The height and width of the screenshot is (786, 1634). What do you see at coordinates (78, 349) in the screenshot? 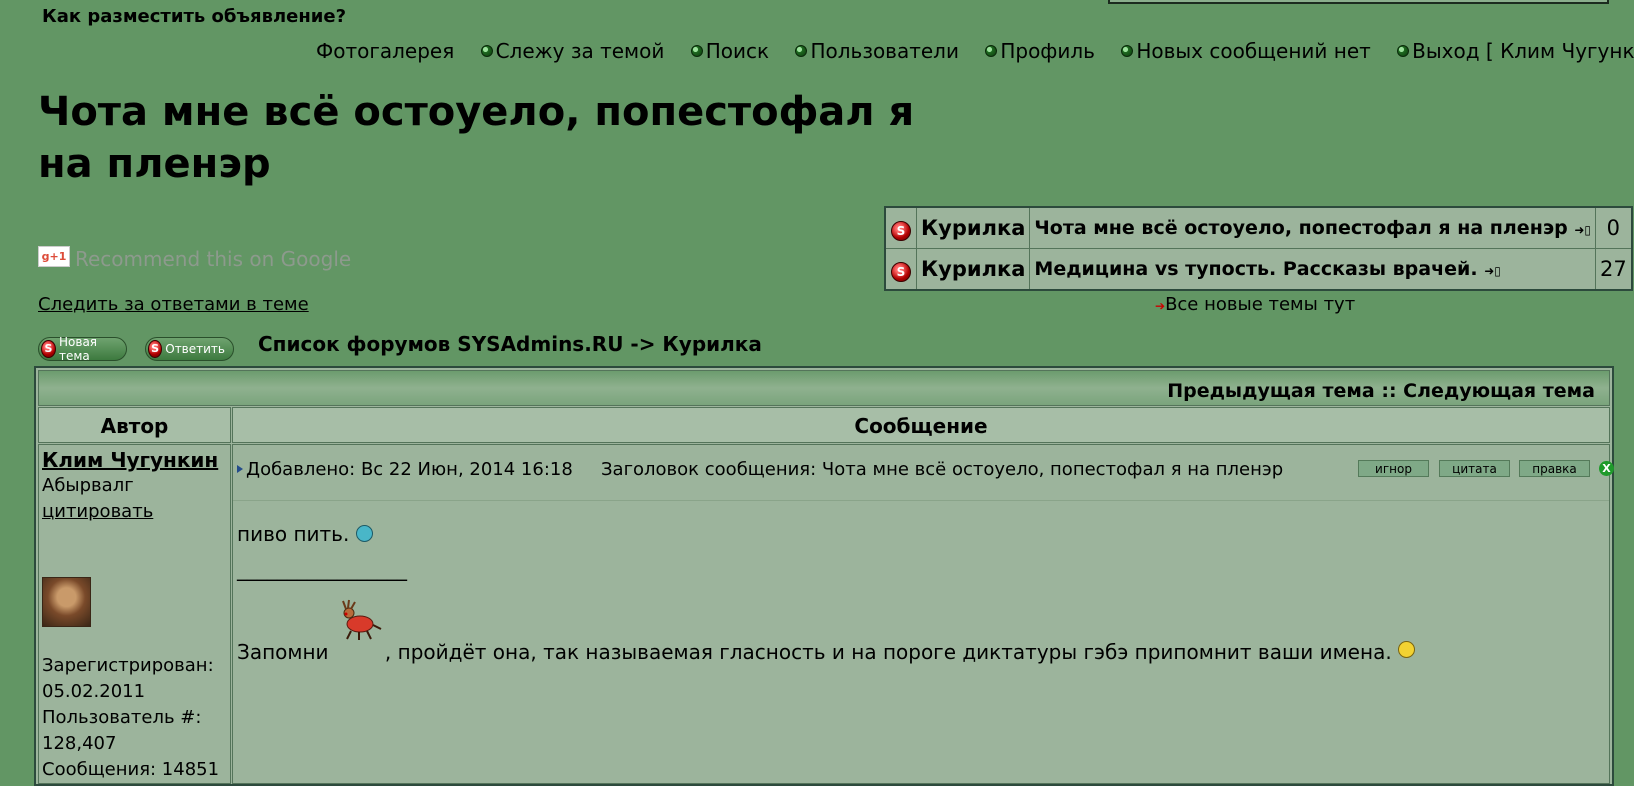
I see `new-topic-label: Новая тема` at bounding box center [78, 349].